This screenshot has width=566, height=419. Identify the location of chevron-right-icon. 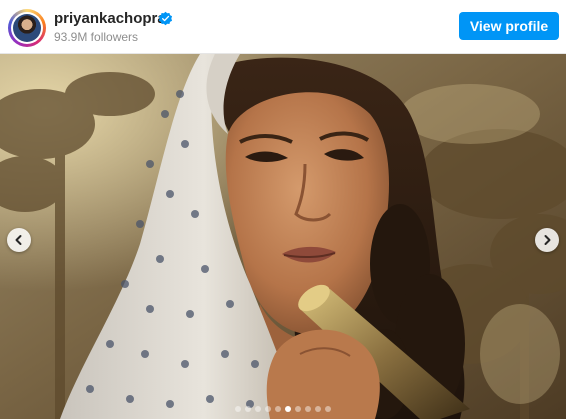
(547, 240).